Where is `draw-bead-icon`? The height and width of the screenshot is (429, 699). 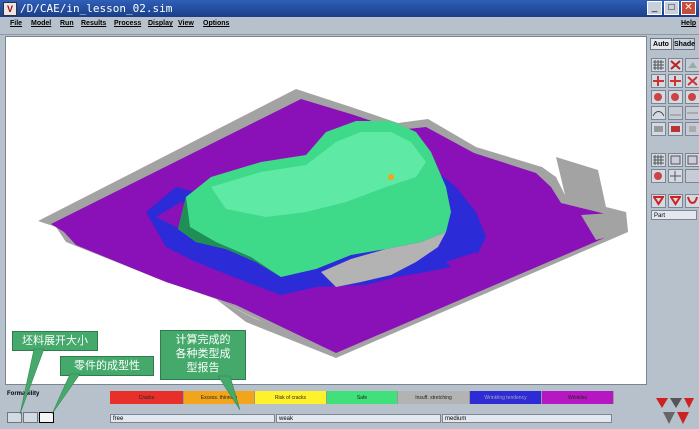
draw-bead-icon is located at coordinates (692, 113).